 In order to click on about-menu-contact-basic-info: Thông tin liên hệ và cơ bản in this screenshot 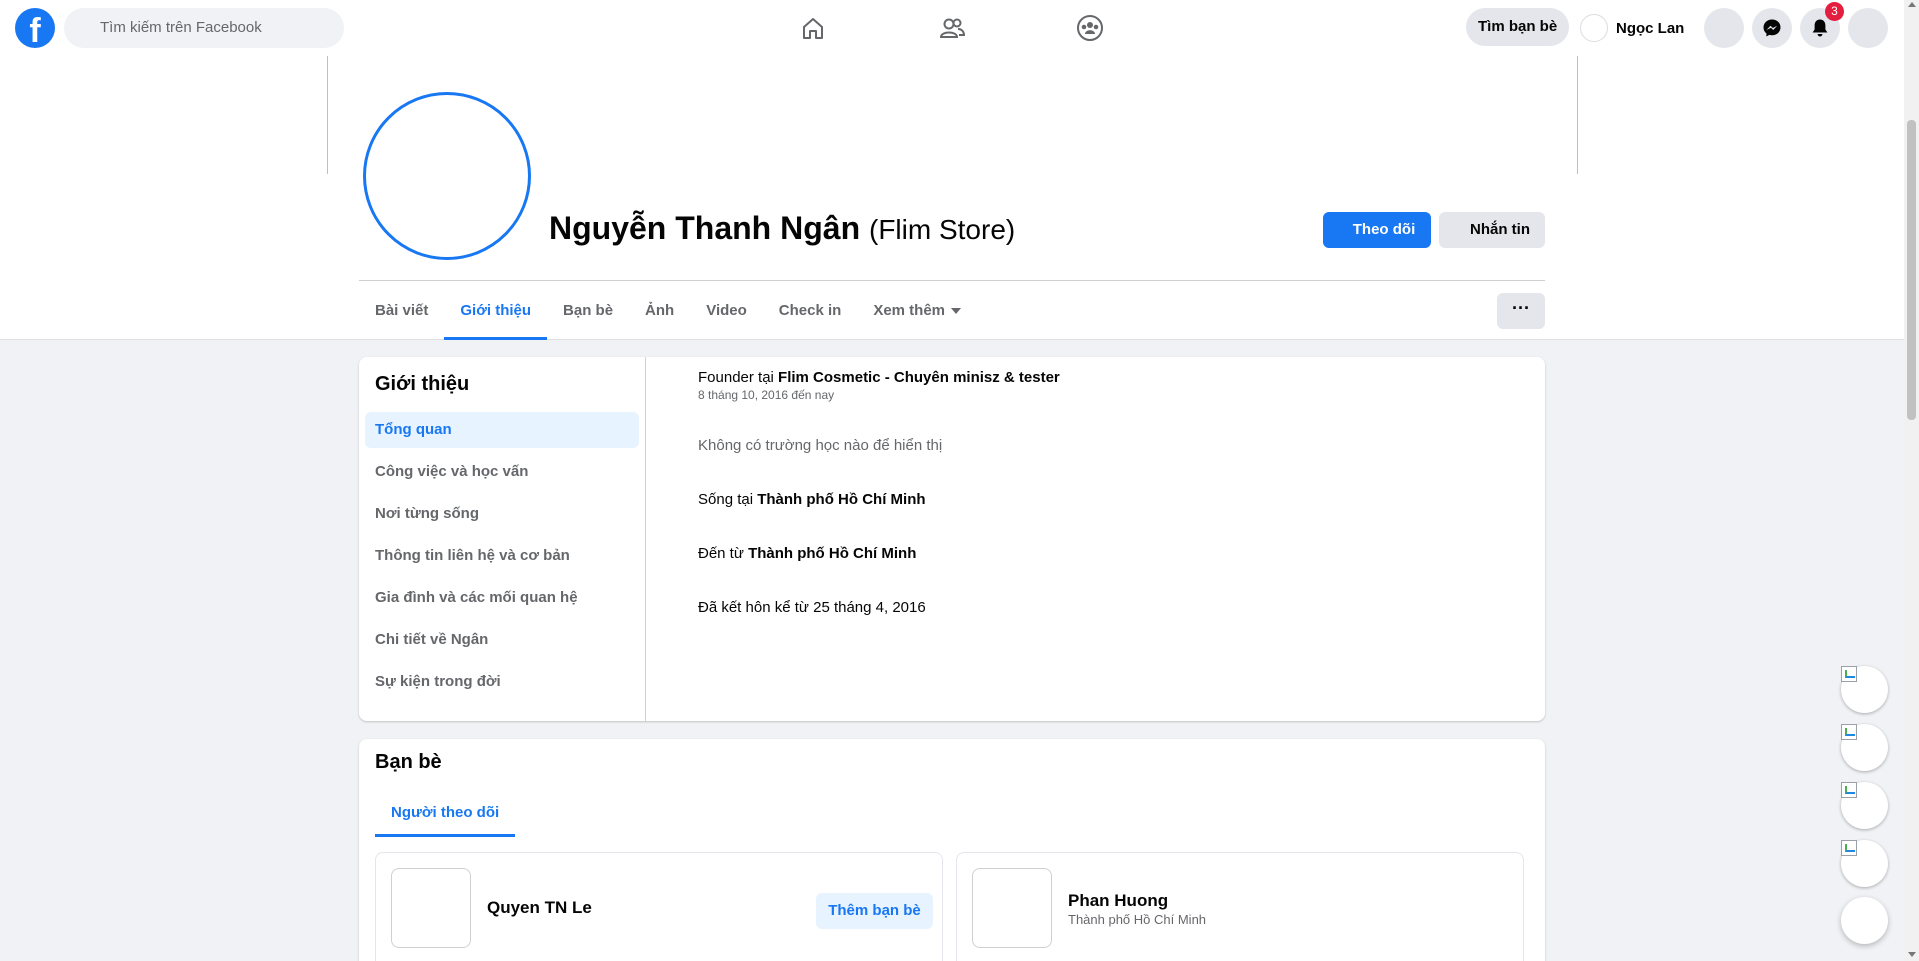, I will do `click(502, 556)`.